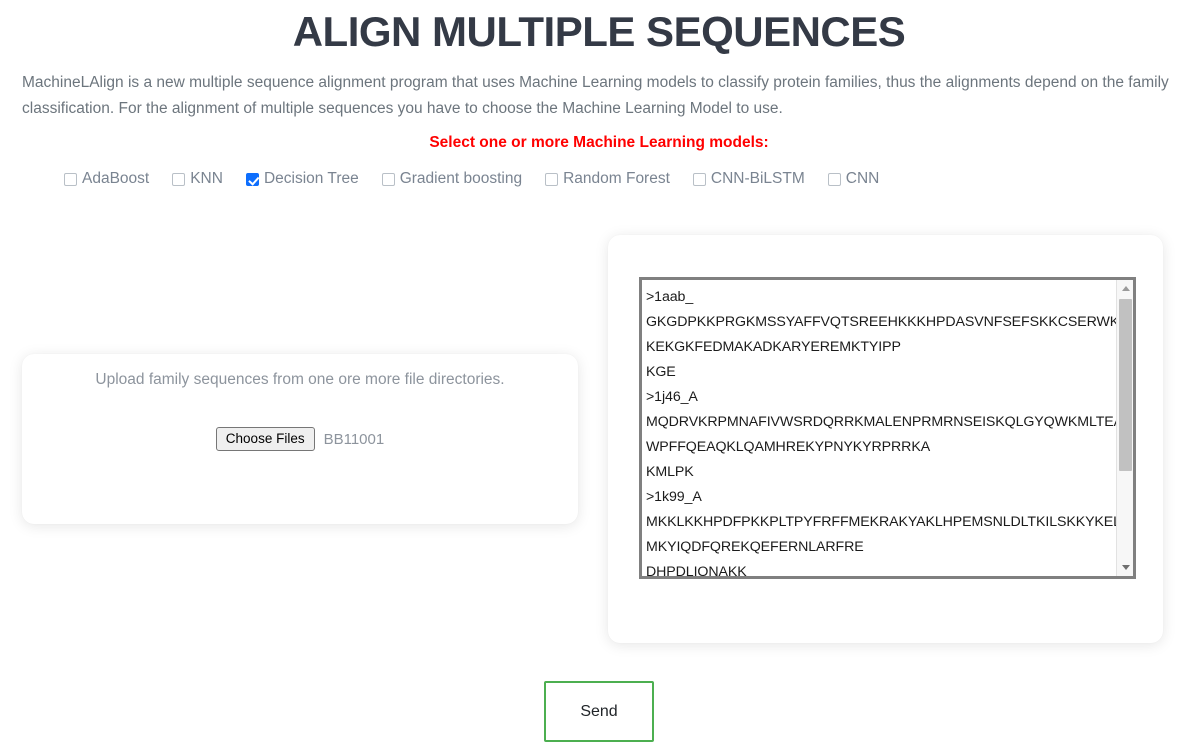 This screenshot has height=750, width=1198. Describe the element at coordinates (461, 179) in the screenshot. I see `model-label: Gradient boosting` at that location.